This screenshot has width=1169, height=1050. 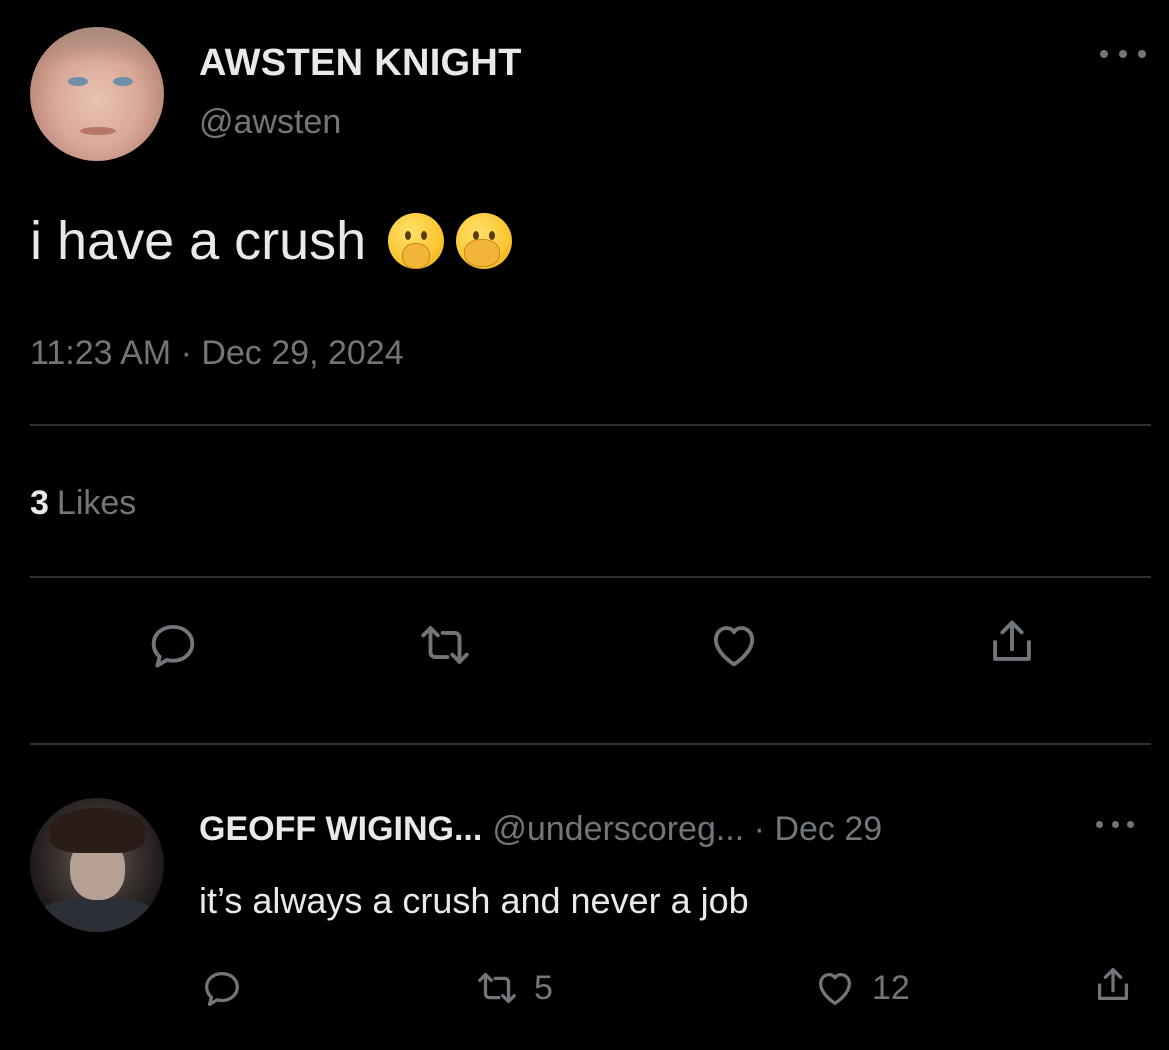 I want to click on author-handle: @awsten, so click(x=270, y=122).